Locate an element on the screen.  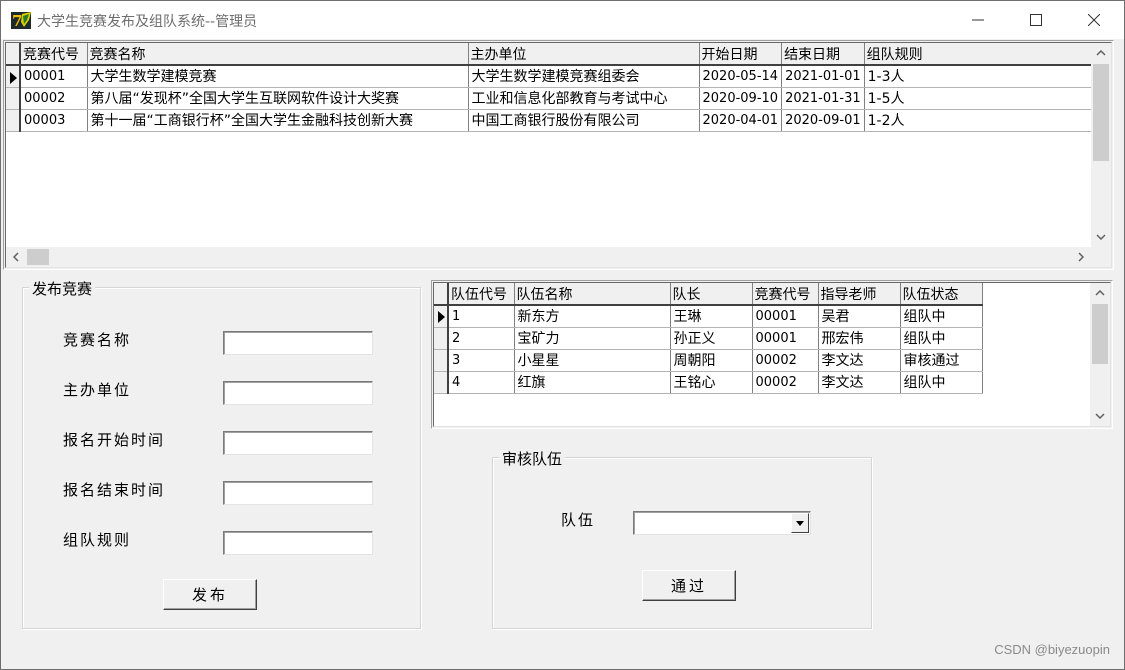
table-cell: 2 is located at coordinates (481, 338).